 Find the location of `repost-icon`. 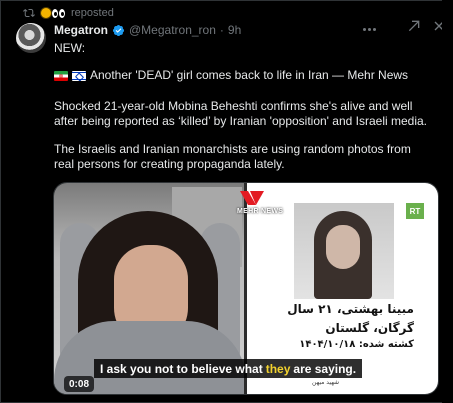

repost-icon is located at coordinates (29, 13).